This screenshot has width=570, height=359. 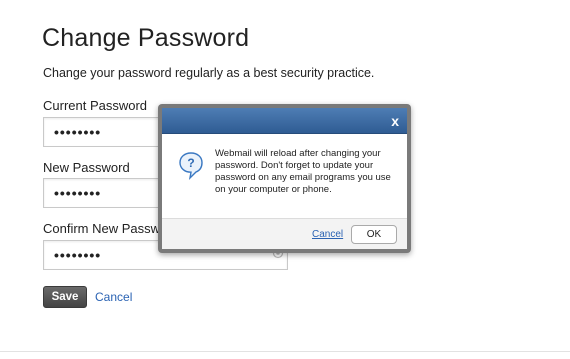 What do you see at coordinates (285, 351) in the screenshot?
I see `divider` at bounding box center [285, 351].